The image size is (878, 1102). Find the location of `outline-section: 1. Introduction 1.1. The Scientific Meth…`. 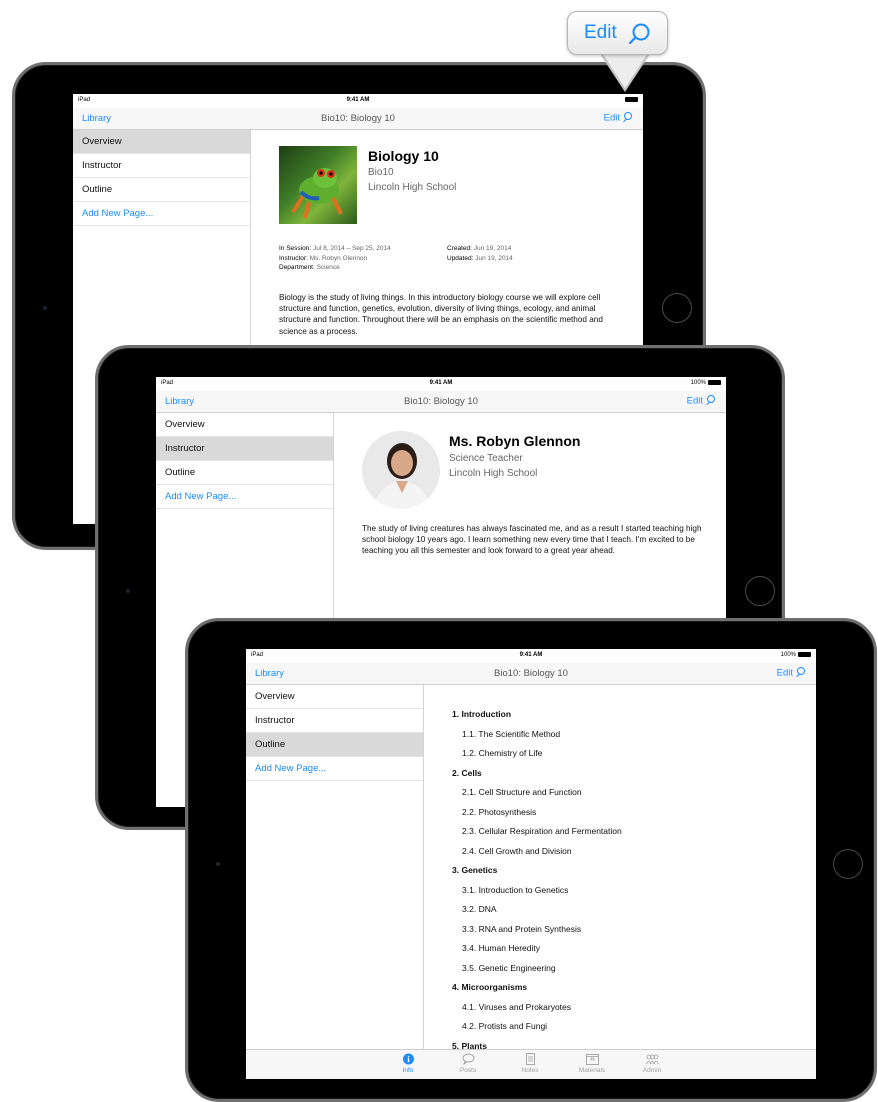

outline-section: 1. Introduction 1.1. The Scientific Meth… is located at coordinates (620, 734).